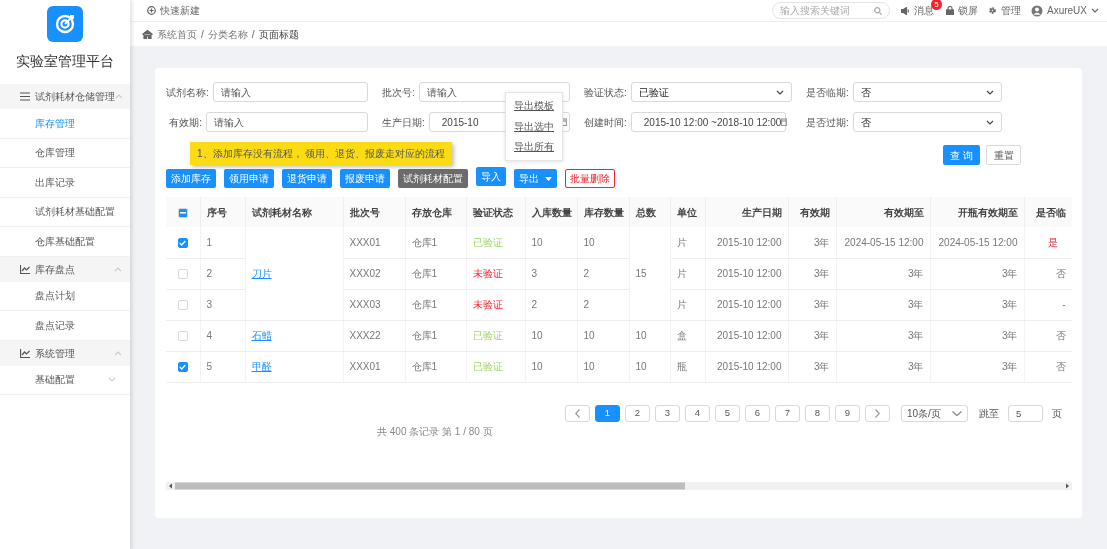 Image resolution: width=1107 pixels, height=549 pixels. What do you see at coordinates (435, 431) in the screenshot?
I see `record-summary: 共 400 条记录 第 1 / 80 页` at bounding box center [435, 431].